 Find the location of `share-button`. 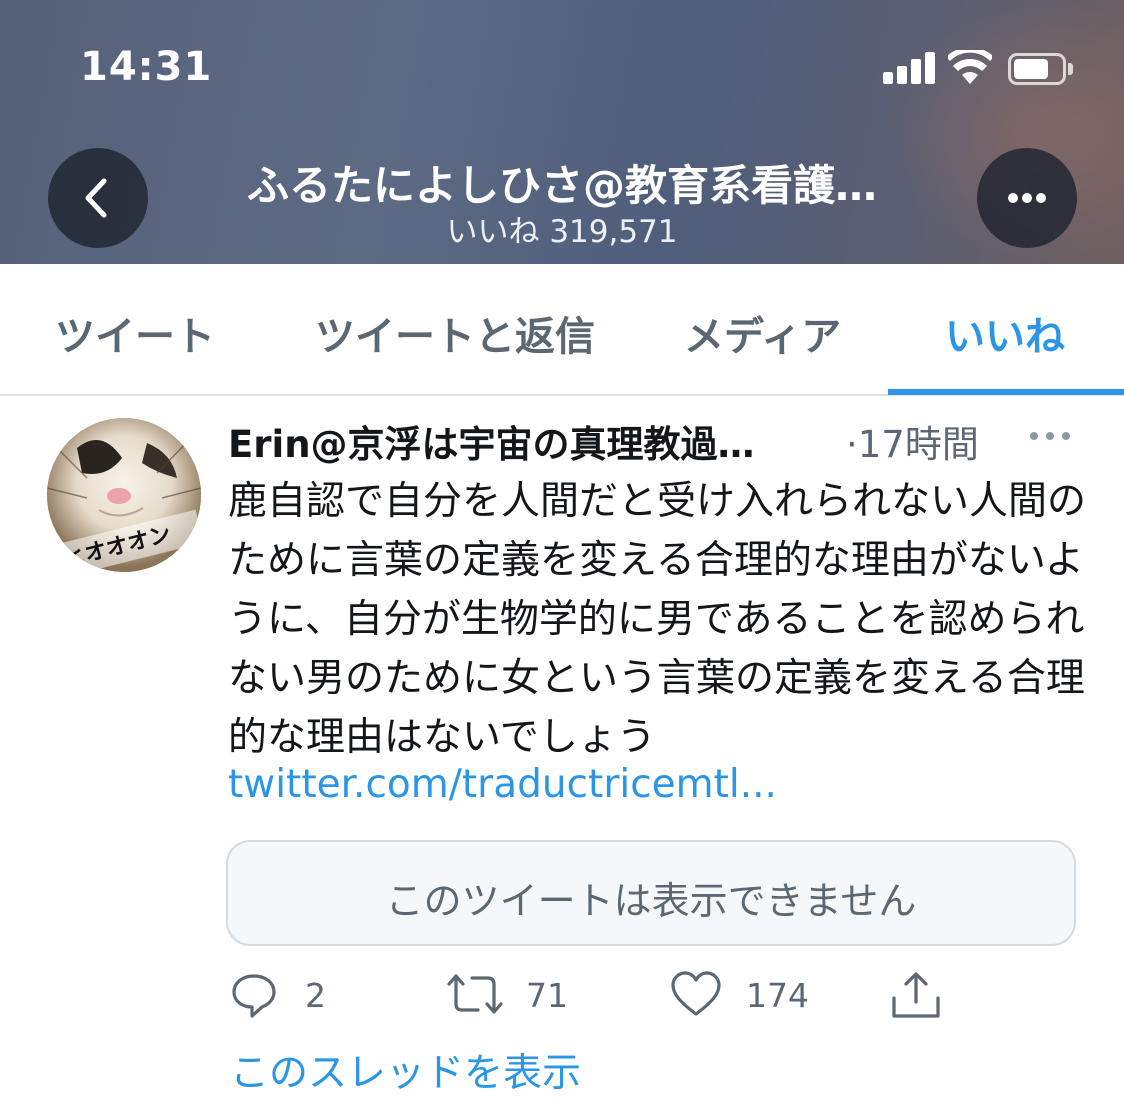

share-button is located at coordinates (916, 998).